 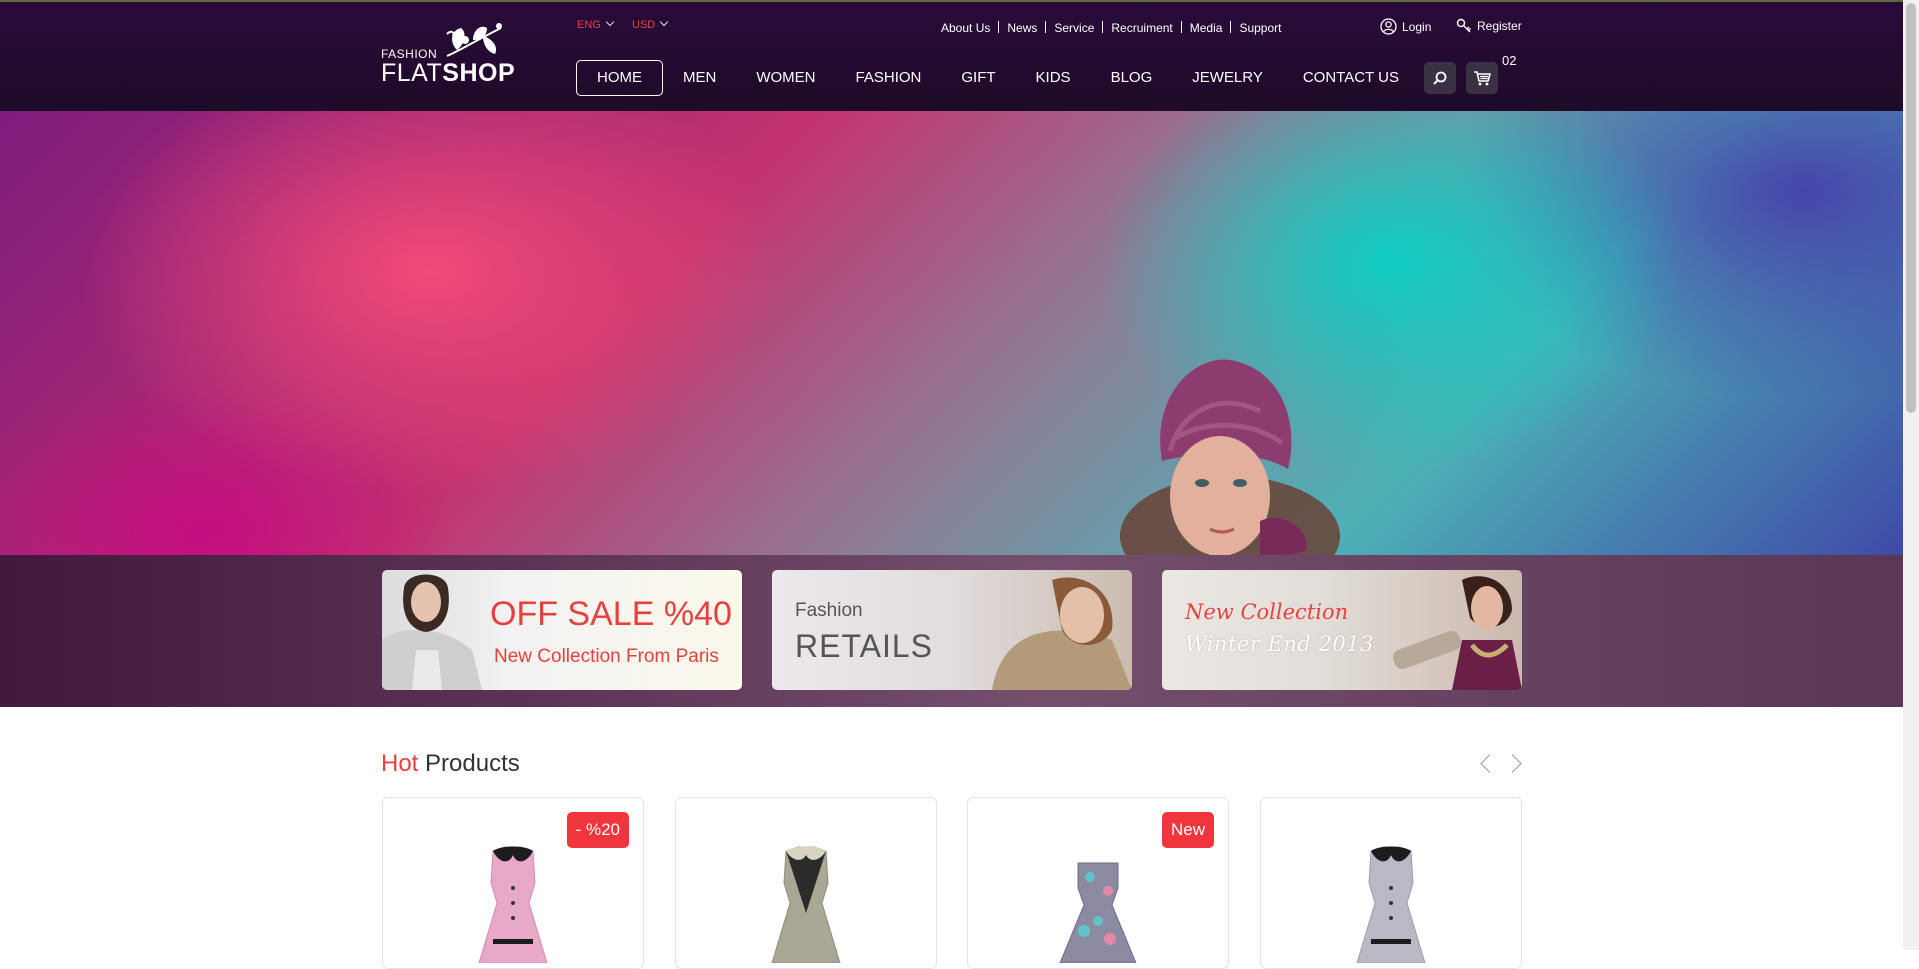 I want to click on currency-select: USD, so click(x=650, y=24).